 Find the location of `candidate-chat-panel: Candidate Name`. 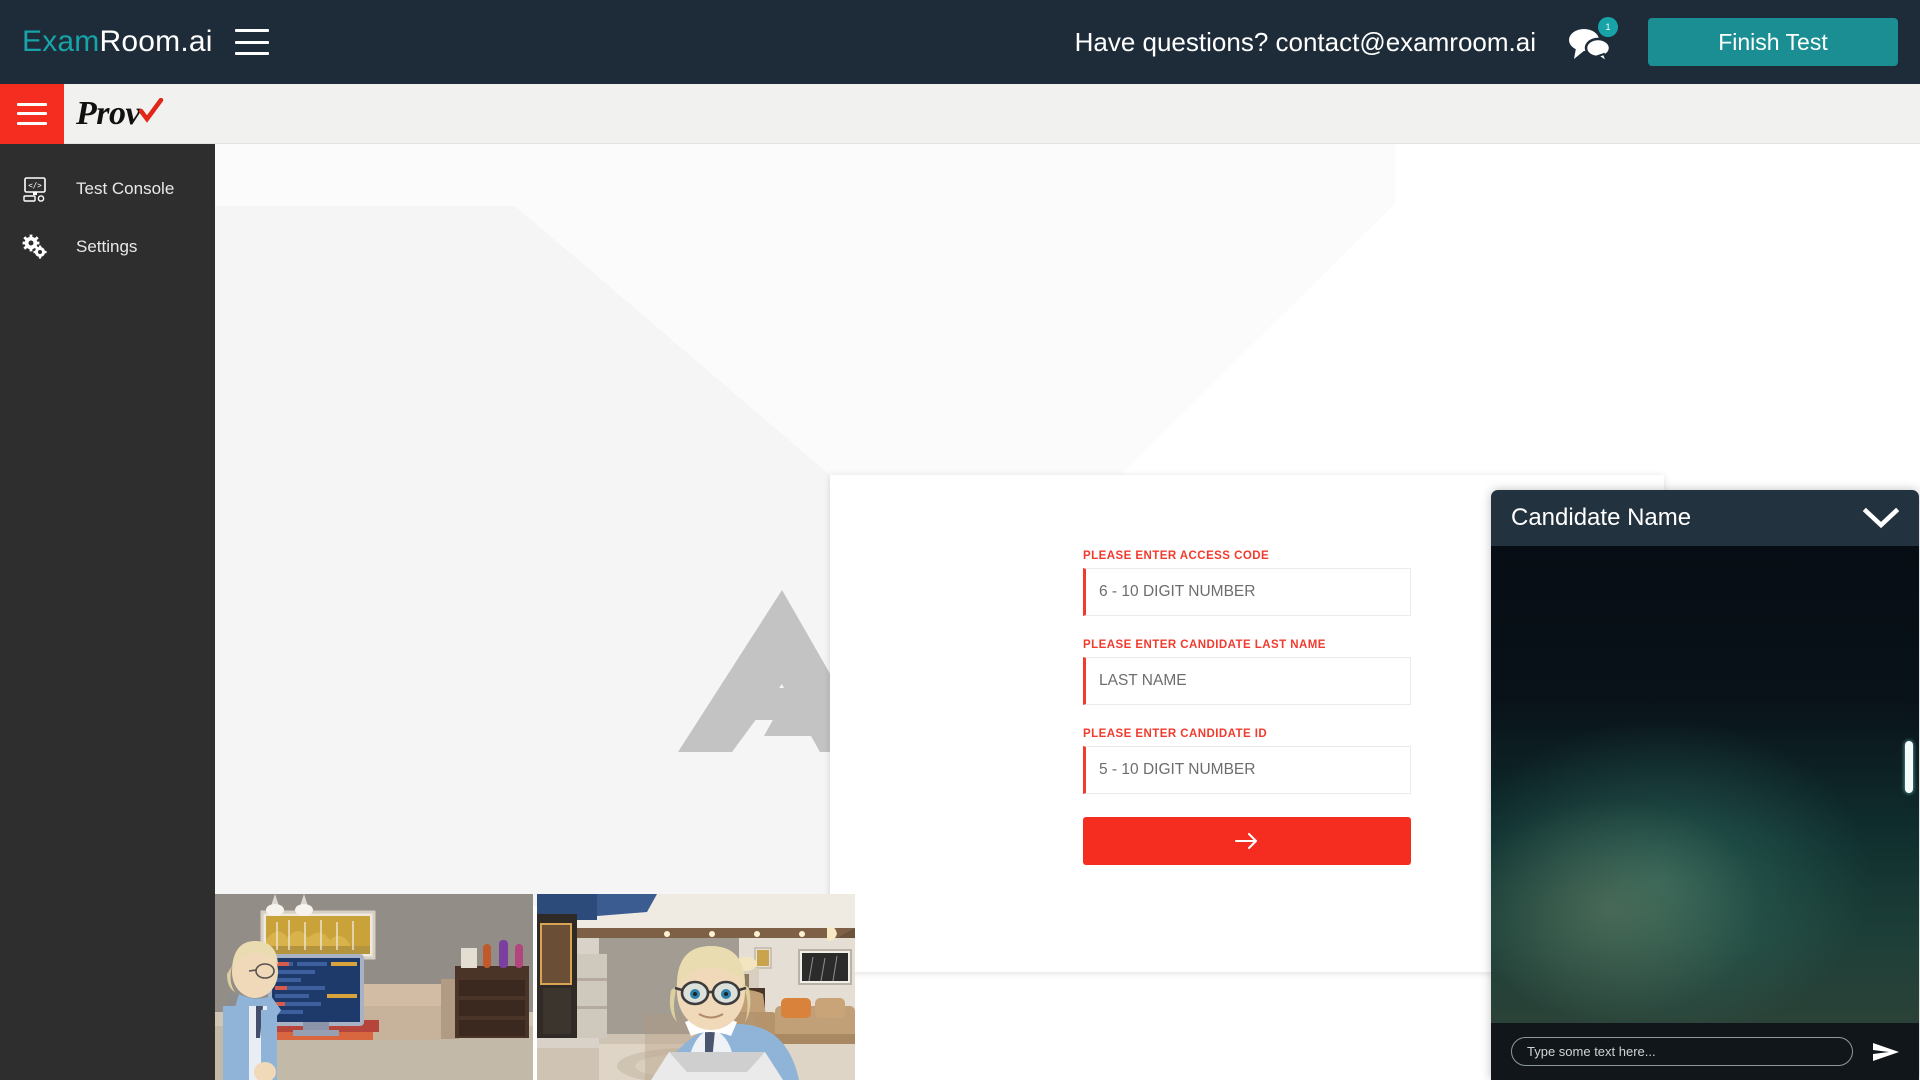

candidate-chat-panel: Candidate Name is located at coordinates (1705, 785).